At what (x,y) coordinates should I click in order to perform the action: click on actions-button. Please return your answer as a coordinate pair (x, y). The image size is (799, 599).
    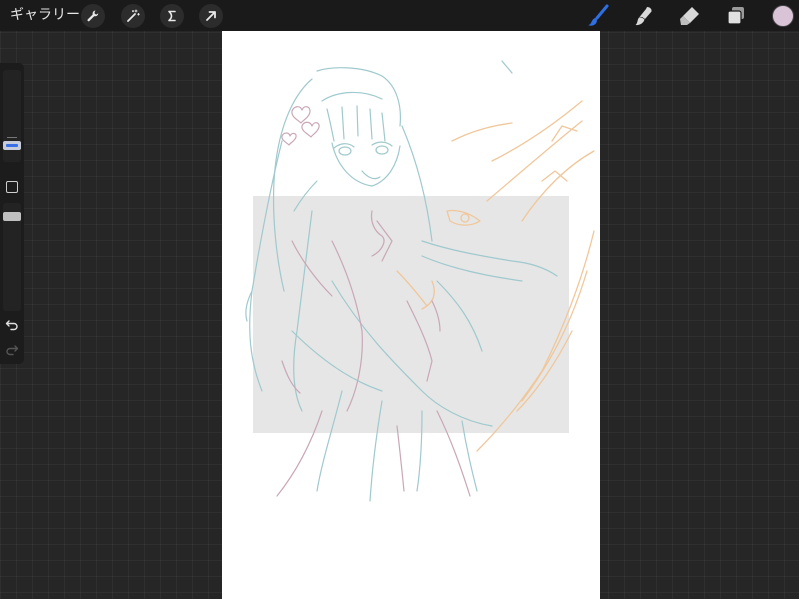
    Looking at the image, I should click on (93, 16).